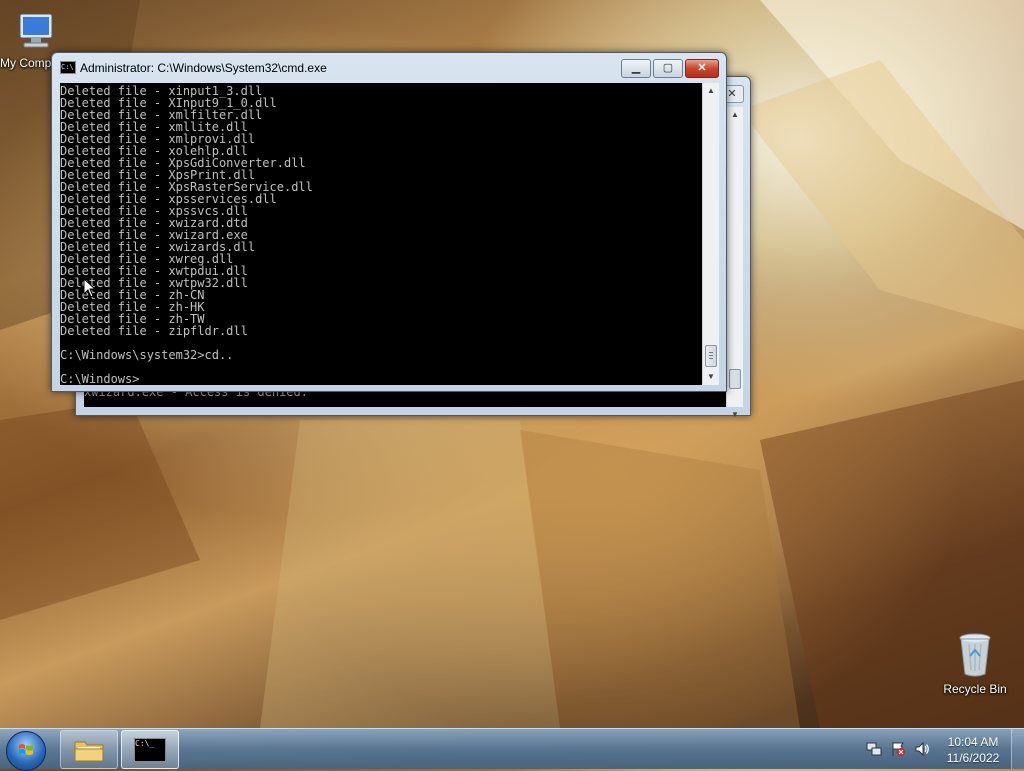  Describe the element at coordinates (710, 234) in the screenshot. I see `console-scrollbar: ▲ ▼` at that location.